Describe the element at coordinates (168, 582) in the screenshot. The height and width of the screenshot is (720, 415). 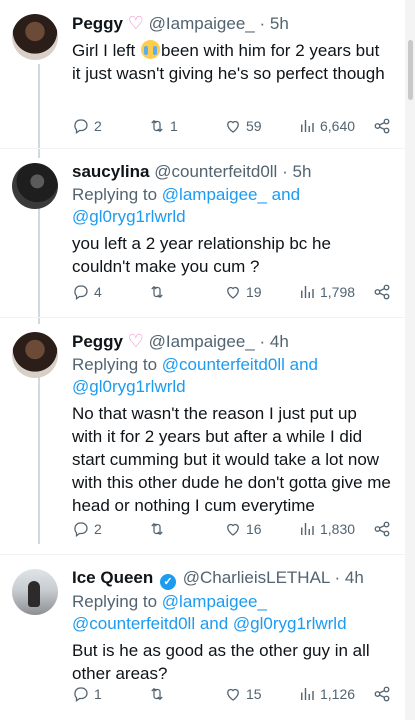
I see `verified-badge-icon: ✓` at that location.